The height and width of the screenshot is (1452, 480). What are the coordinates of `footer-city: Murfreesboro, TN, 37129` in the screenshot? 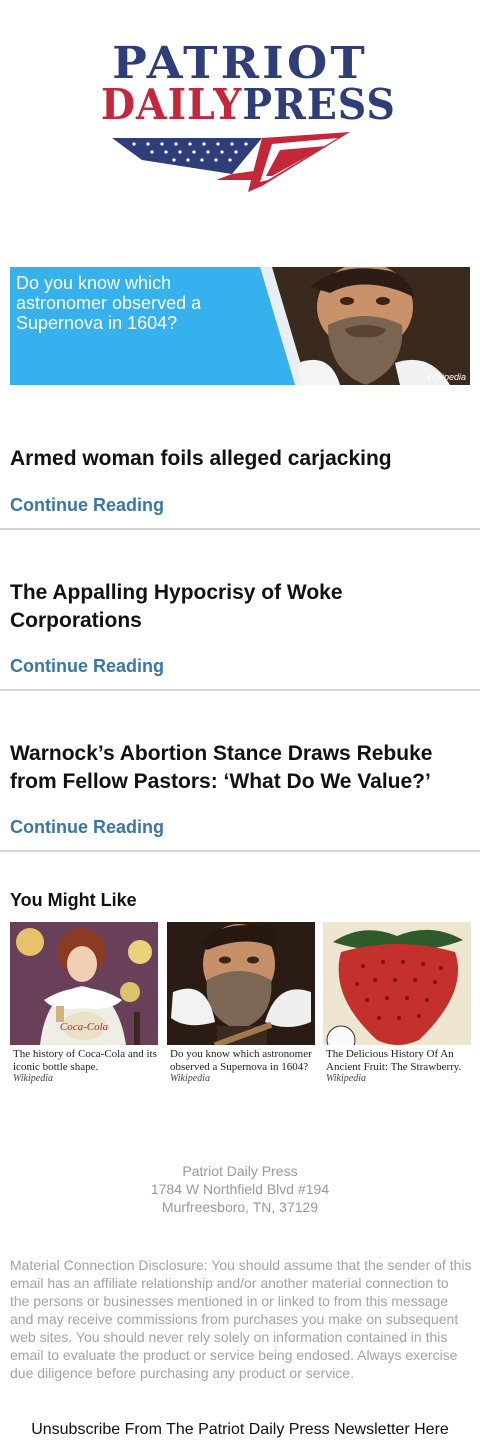 It's located at (240, 1207).